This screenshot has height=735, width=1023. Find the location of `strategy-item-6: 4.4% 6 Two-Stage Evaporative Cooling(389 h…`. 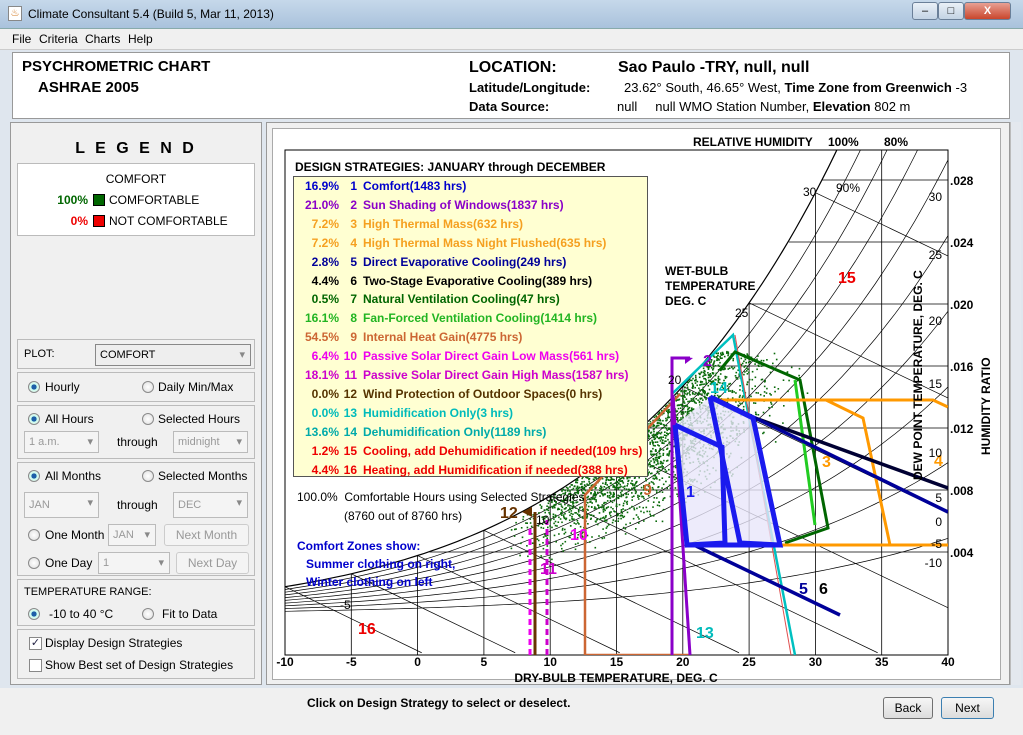

strategy-item-6: 4.4% 6 Two-Stage Evaporative Cooling(389 h… is located at coordinates (471, 283).